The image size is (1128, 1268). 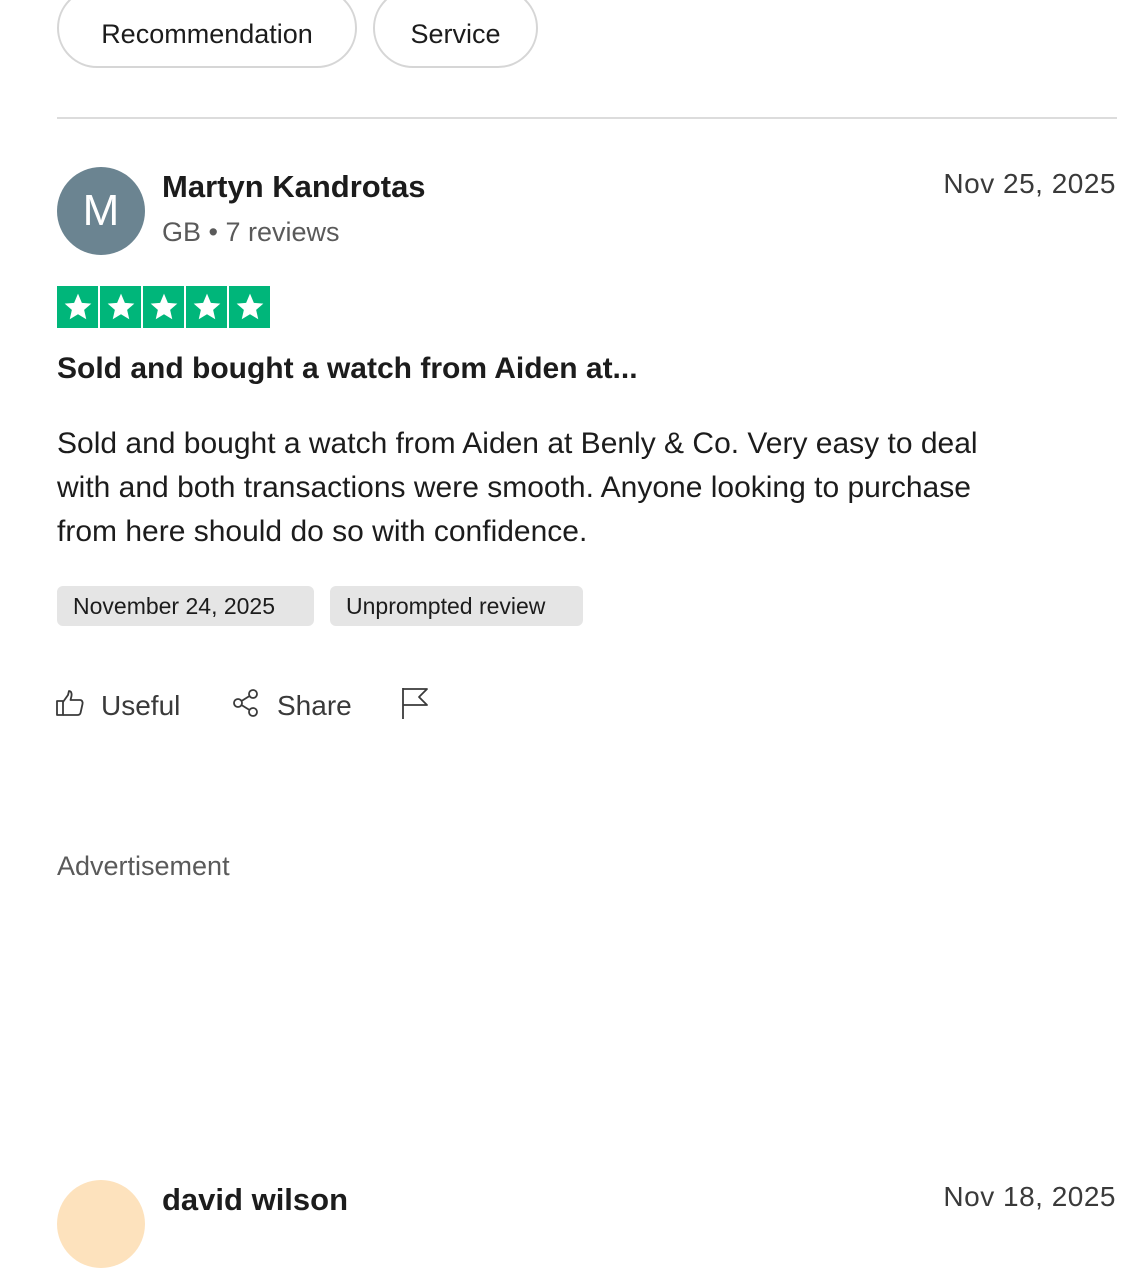 I want to click on reviewer-name: david wilson, so click(x=255, y=1200).